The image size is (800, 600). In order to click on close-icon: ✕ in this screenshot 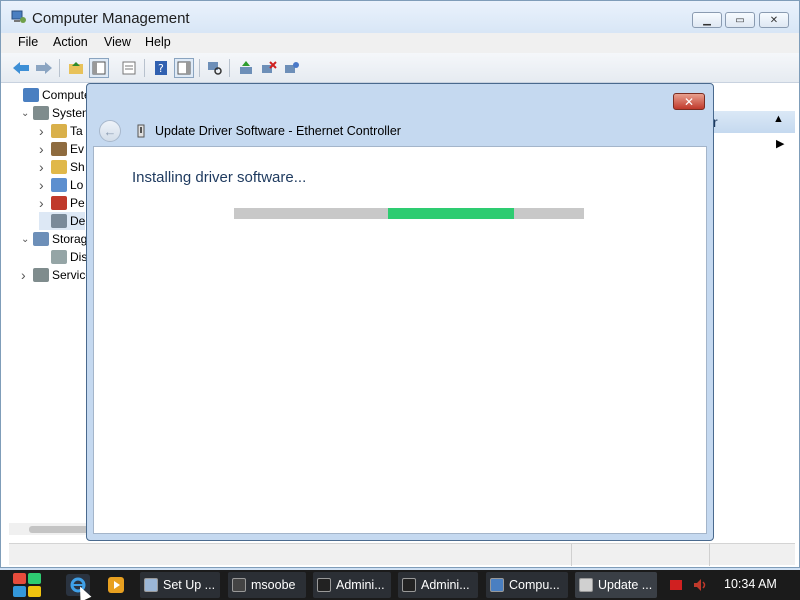, I will do `click(774, 20)`.